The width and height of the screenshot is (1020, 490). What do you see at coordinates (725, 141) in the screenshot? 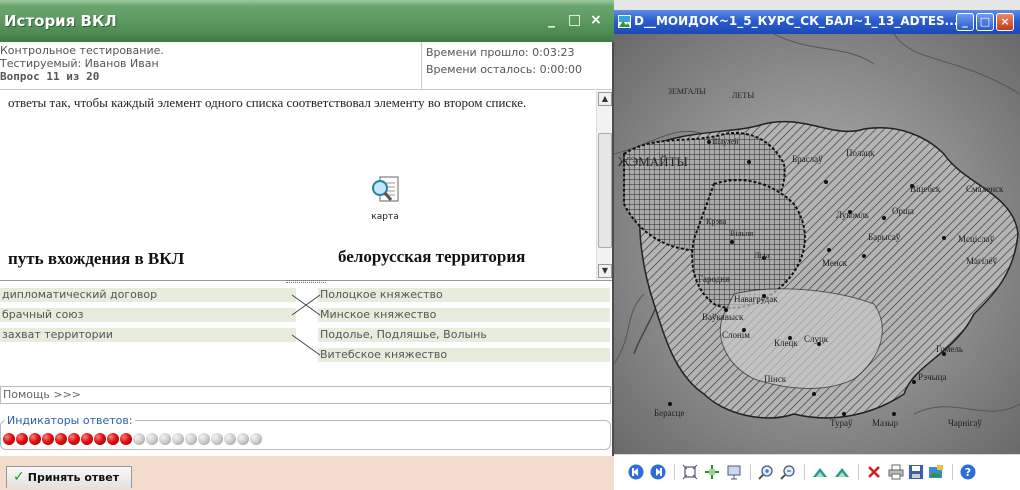
I see `map-label: Шаулей` at bounding box center [725, 141].